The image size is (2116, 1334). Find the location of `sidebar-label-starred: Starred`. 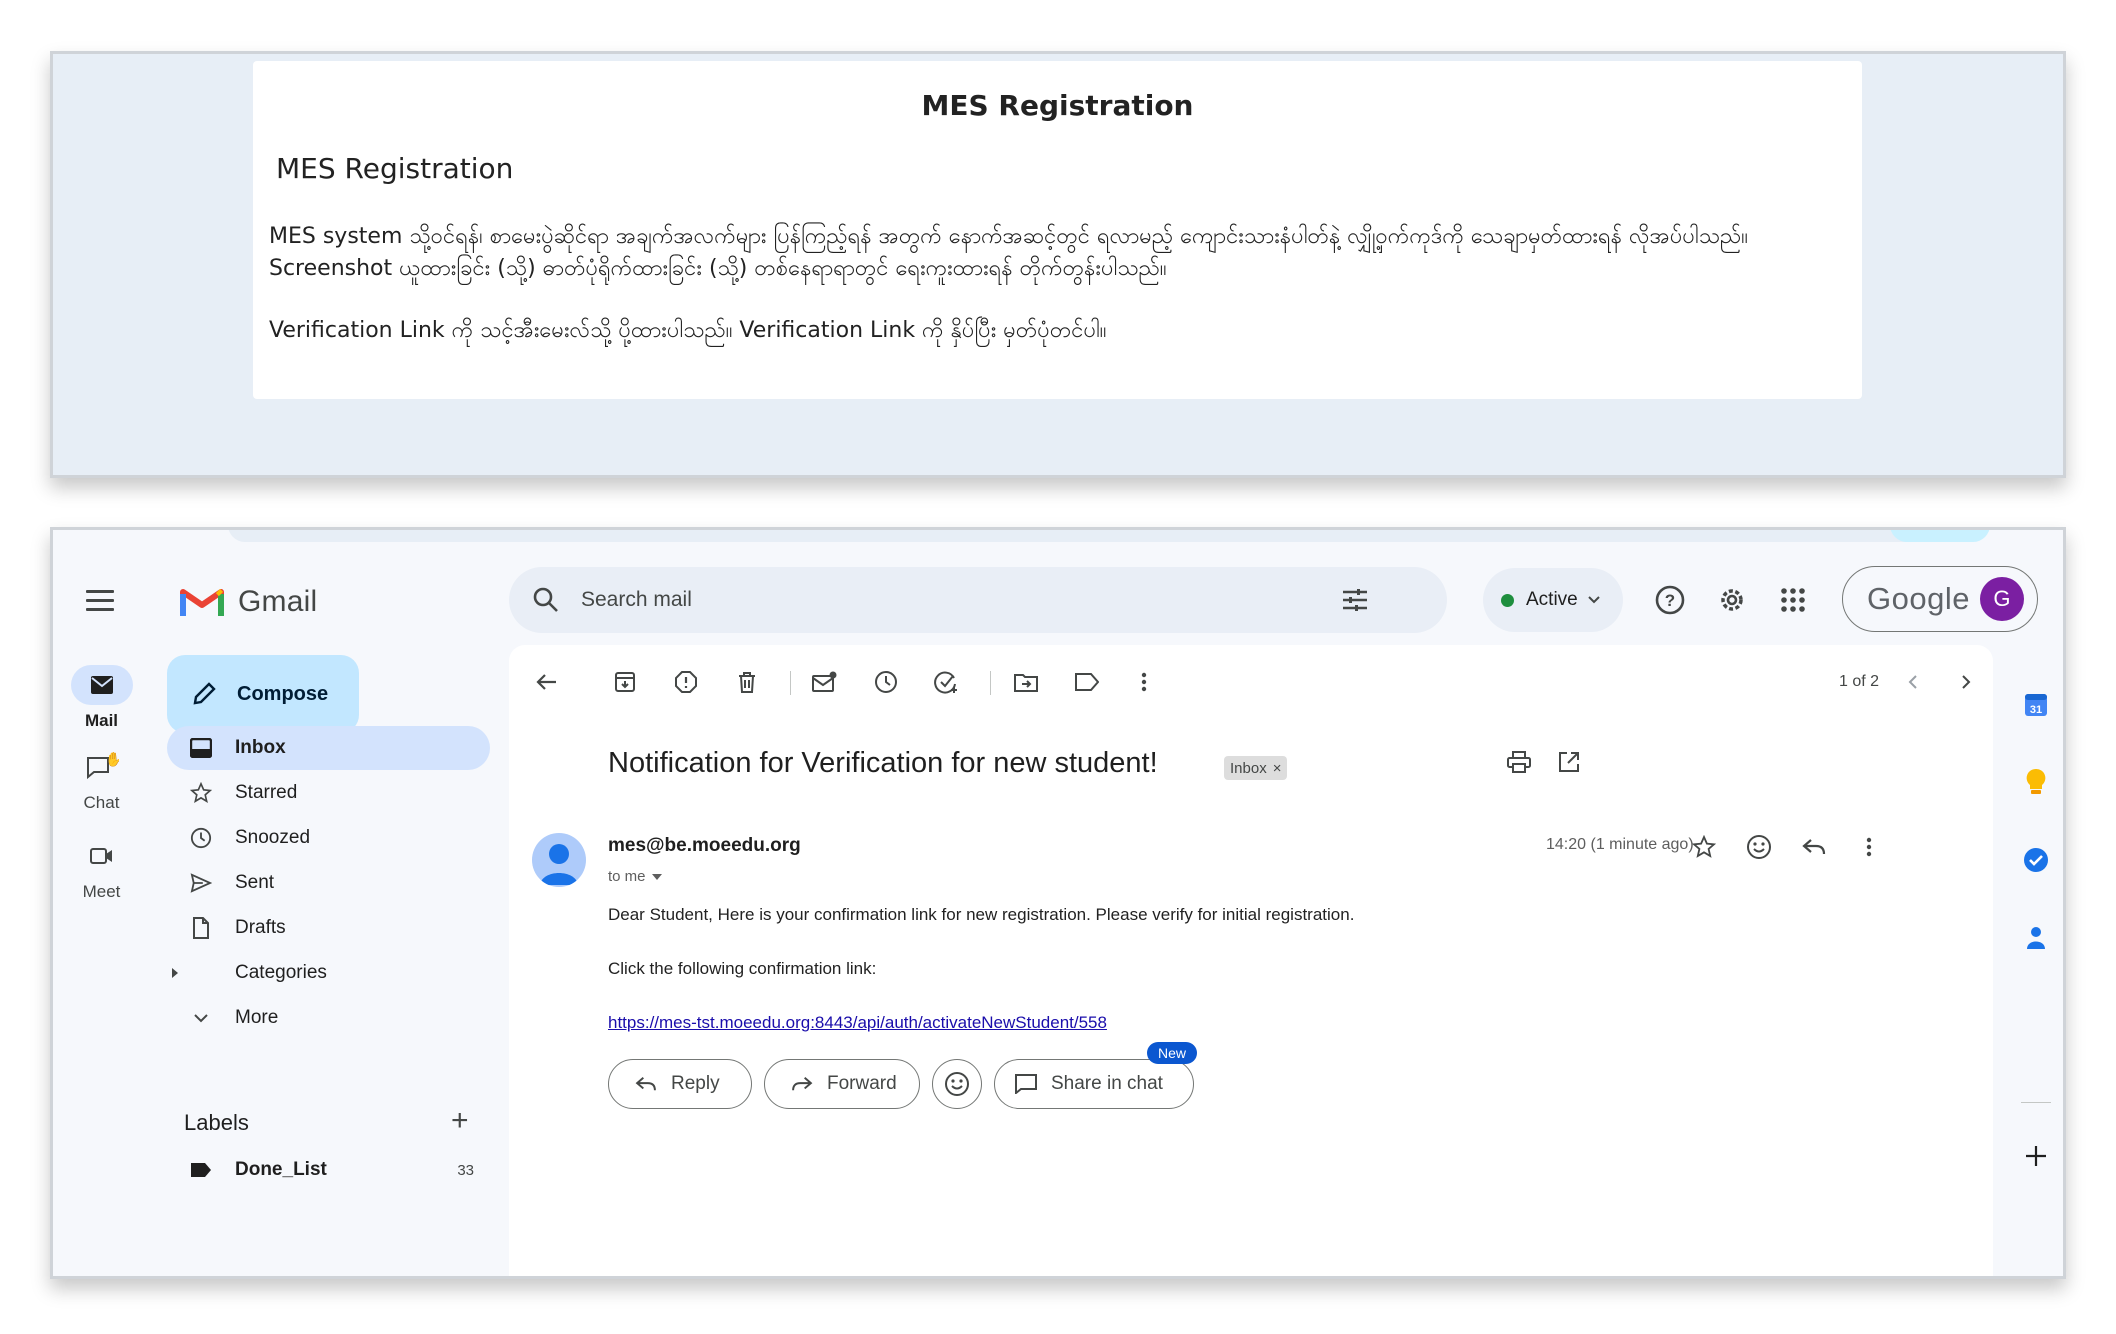

sidebar-label-starred: Starred is located at coordinates (266, 792).